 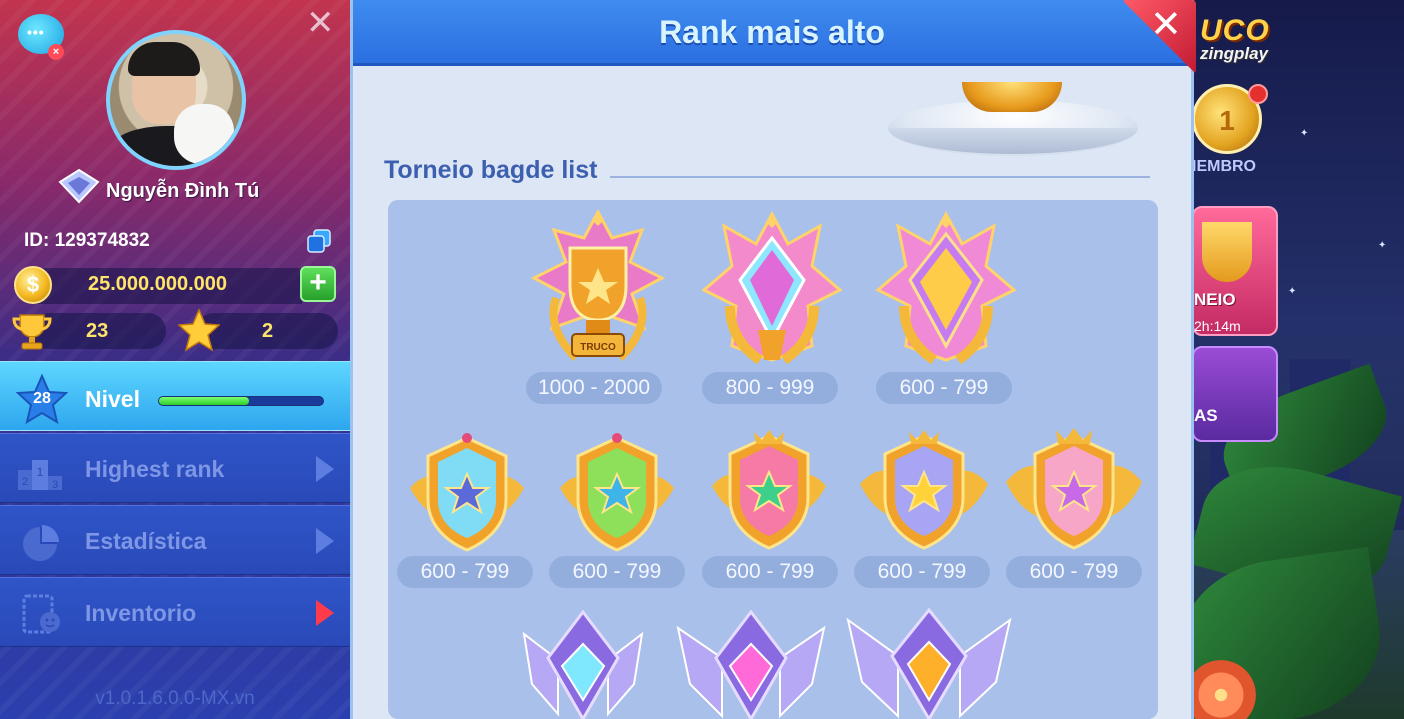 I want to click on trophy-count: 23, so click(x=97, y=331).